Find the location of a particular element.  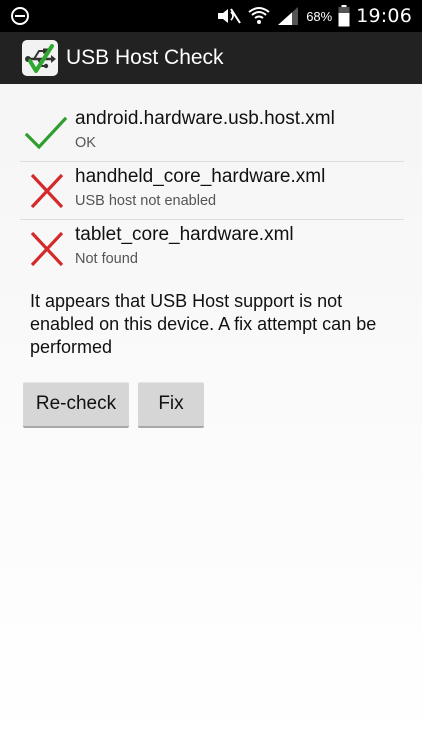

status-bar: 68% 19:06 is located at coordinates (211, 16).